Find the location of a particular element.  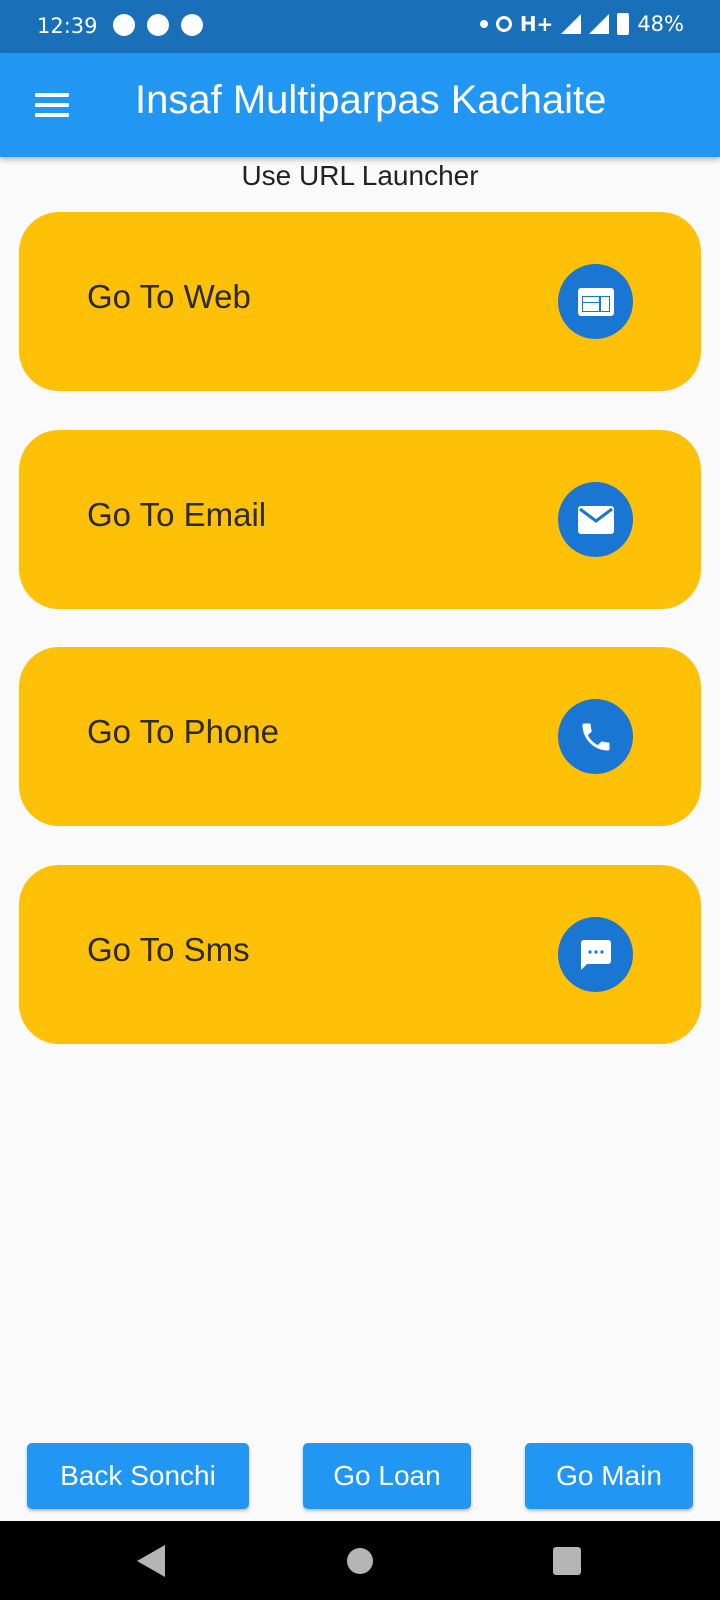

status-indicators: H+ 48% is located at coordinates (581, 24).